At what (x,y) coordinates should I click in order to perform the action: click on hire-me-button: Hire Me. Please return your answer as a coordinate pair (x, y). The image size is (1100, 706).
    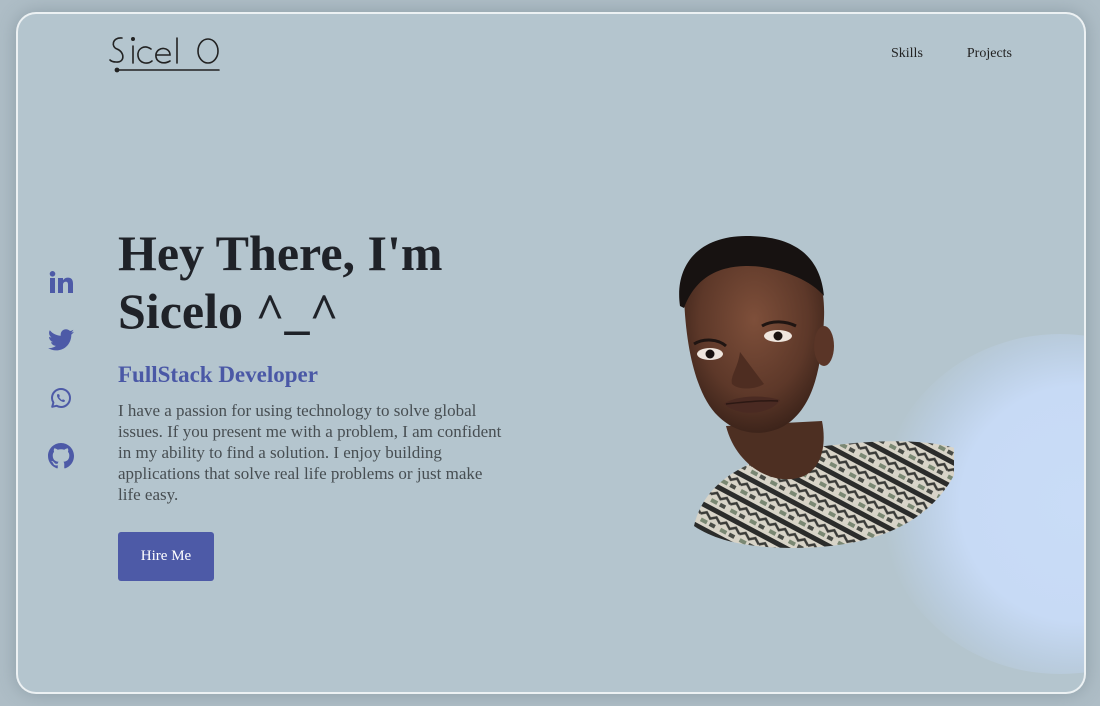
    Looking at the image, I should click on (166, 556).